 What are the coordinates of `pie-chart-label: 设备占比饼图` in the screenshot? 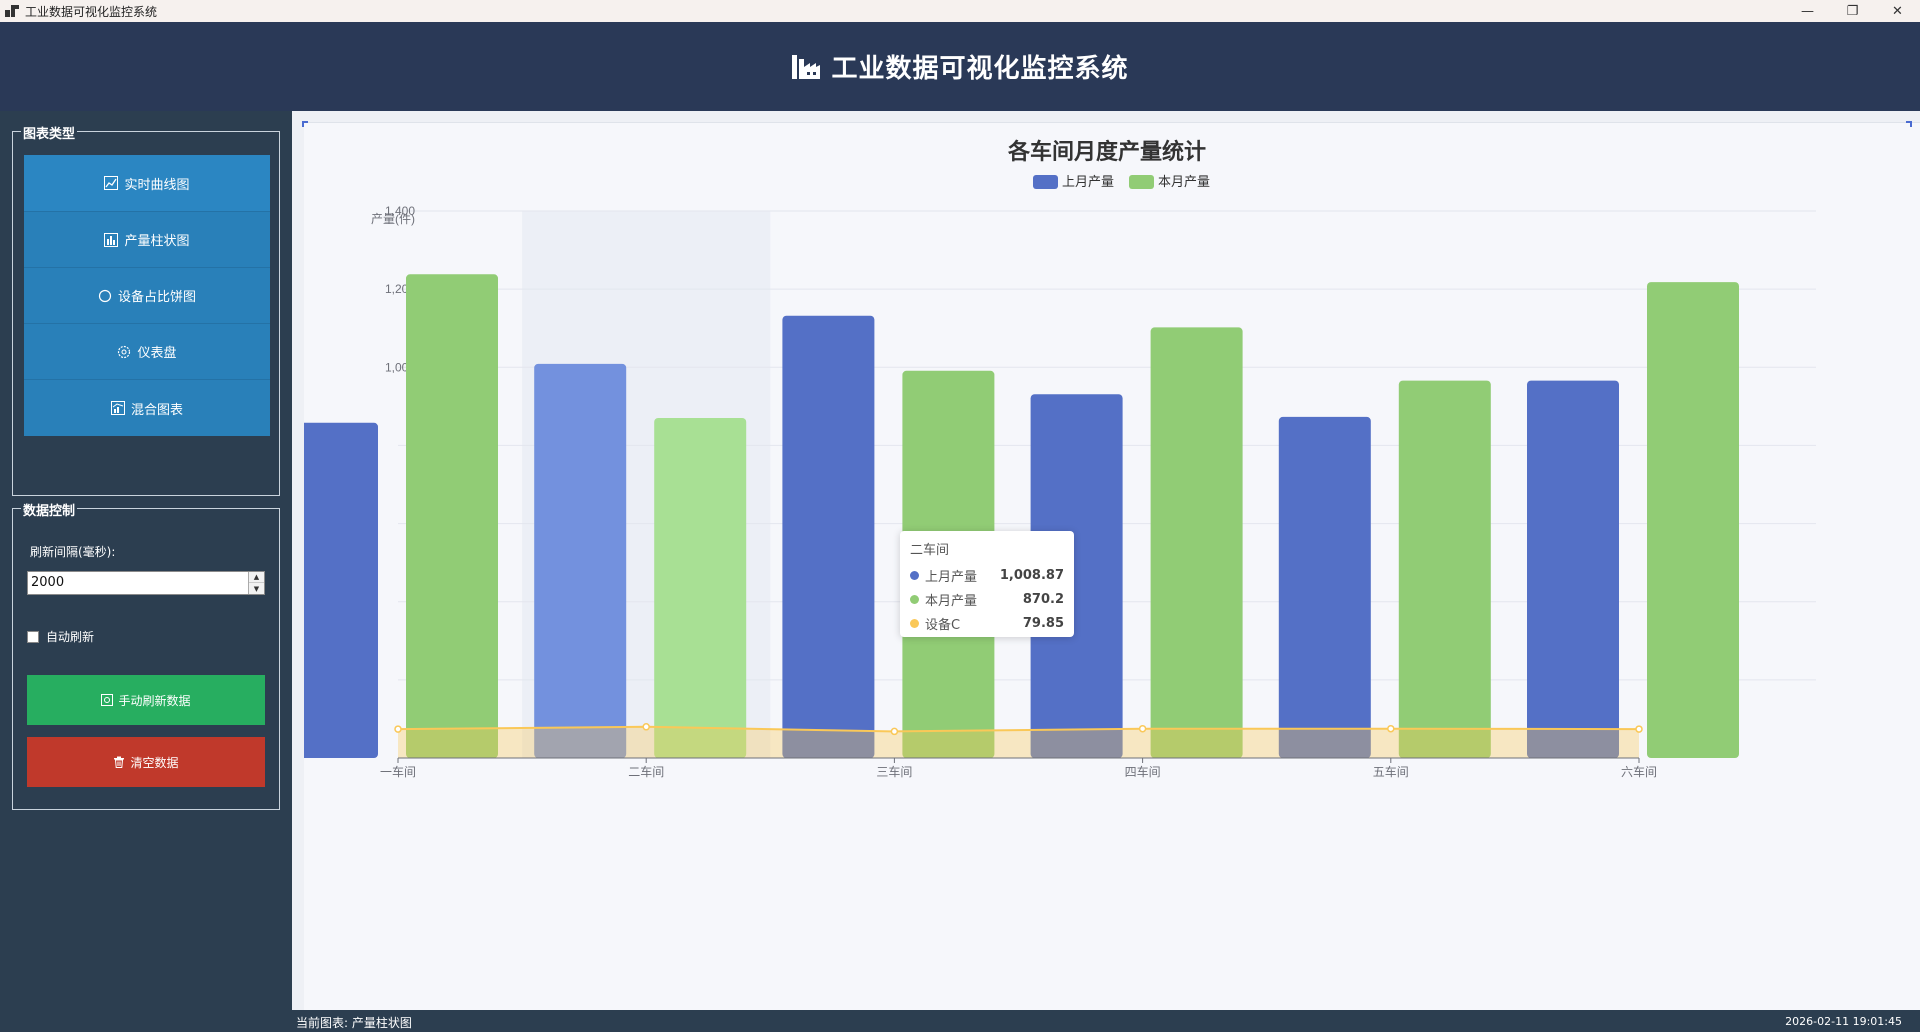 It's located at (156, 297).